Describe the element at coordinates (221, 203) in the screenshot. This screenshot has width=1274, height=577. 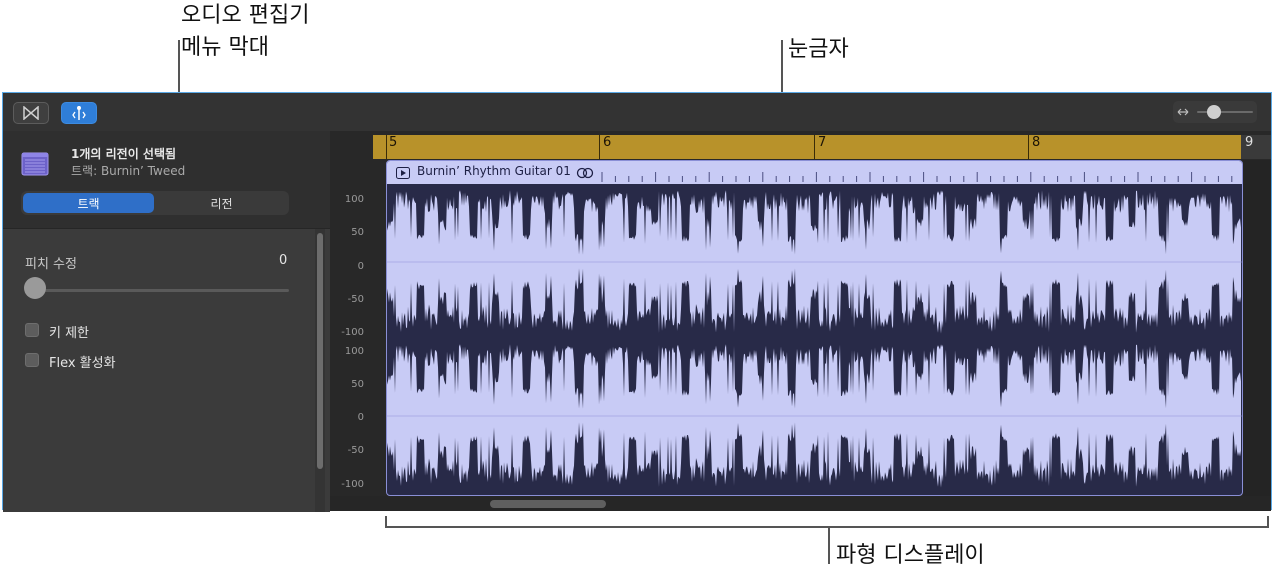
I see `tab-region: 리전` at that location.